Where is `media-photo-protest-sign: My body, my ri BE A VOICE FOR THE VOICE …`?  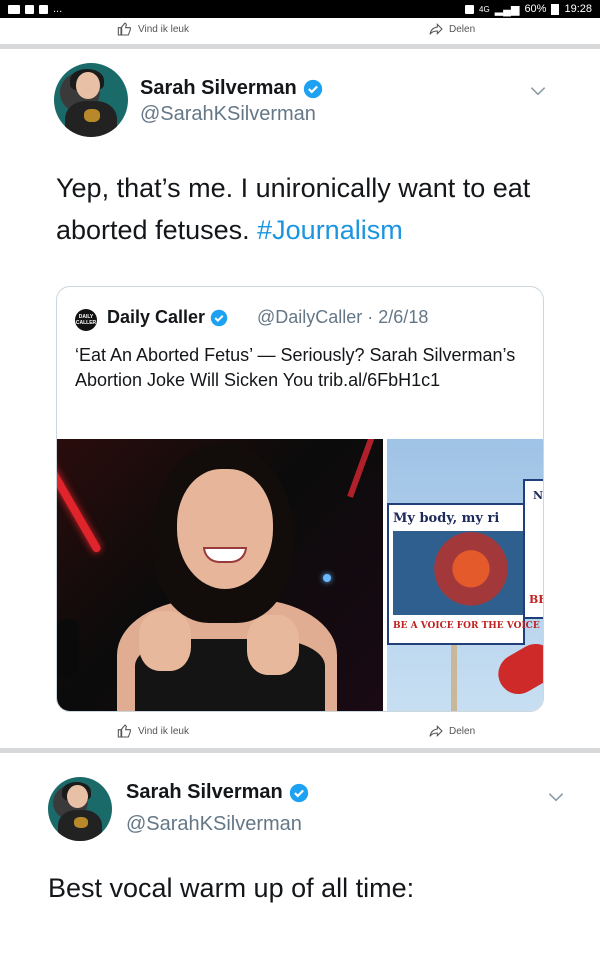
media-photo-protest-sign: My body, my ri BE A VOICE FOR THE VOICE … is located at coordinates (465, 575).